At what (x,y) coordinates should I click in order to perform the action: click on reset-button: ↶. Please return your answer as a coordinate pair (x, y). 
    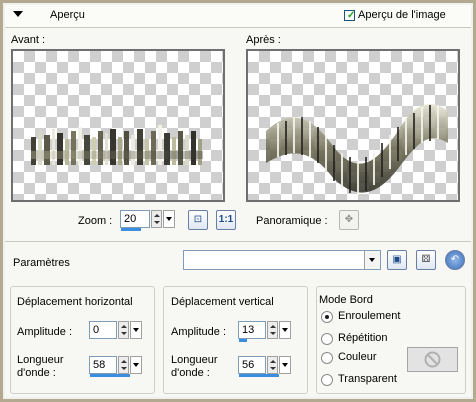
    Looking at the image, I should click on (455, 260).